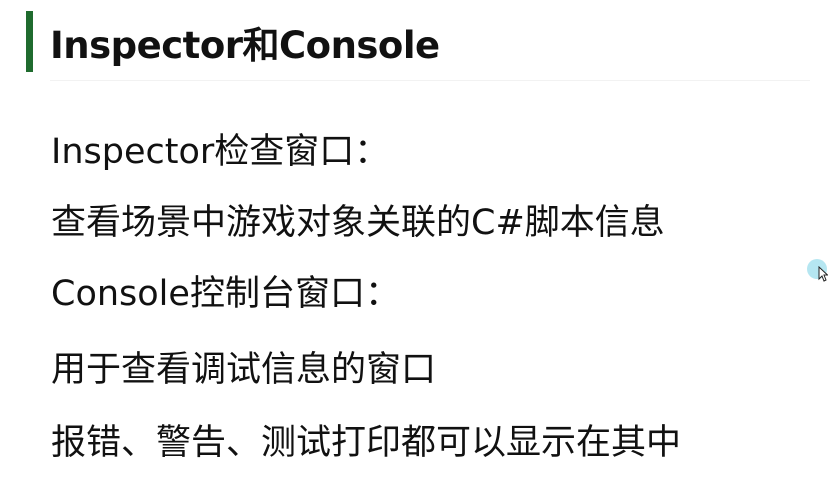 The image size is (839, 501). I want to click on body-line-console-description: 用于查看调试信息的窗口, so click(244, 370).